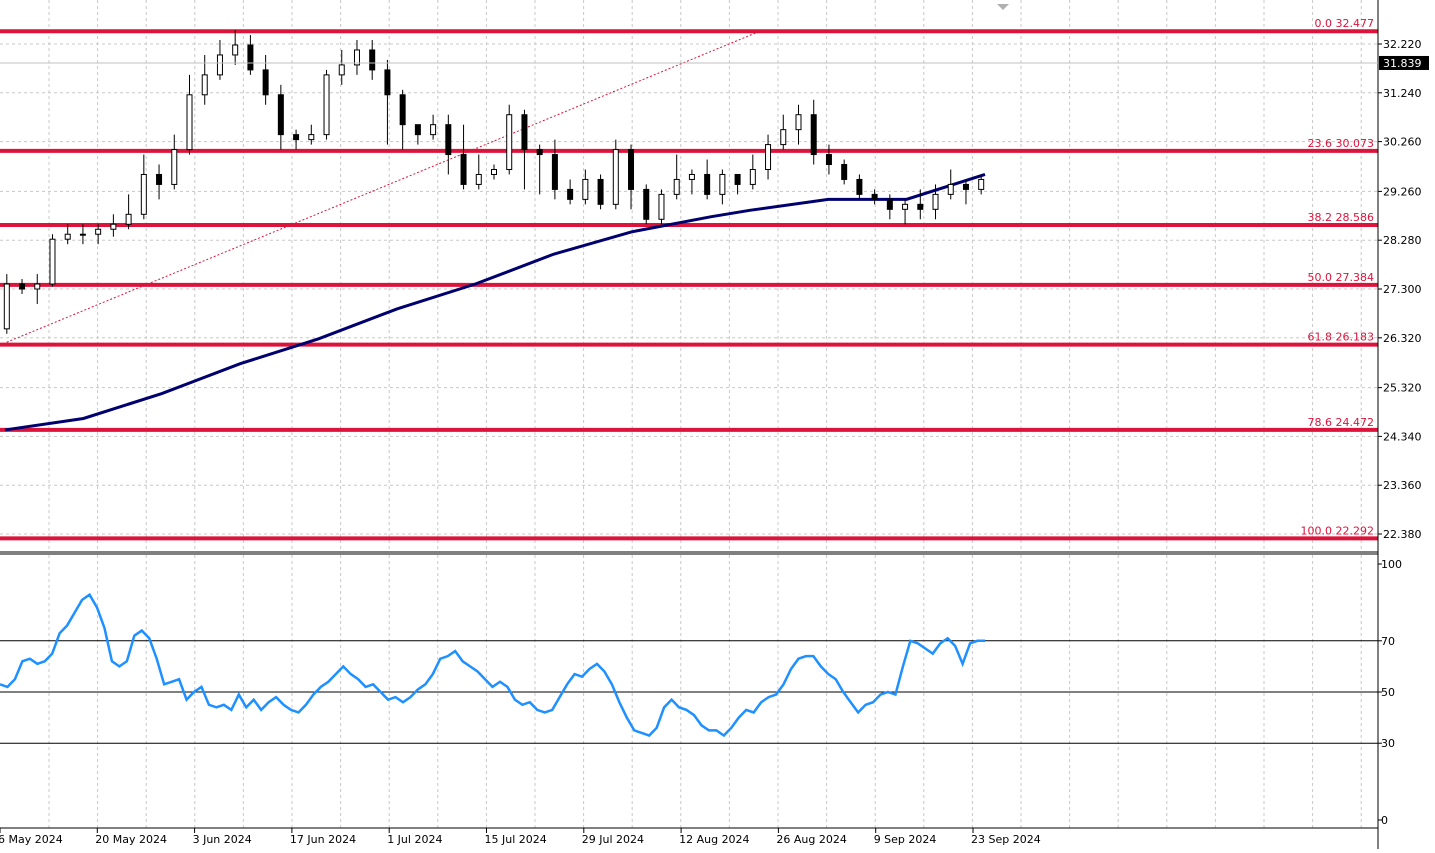 This screenshot has width=1435, height=853. I want to click on price-tick-label: 25.320, so click(1402, 388).